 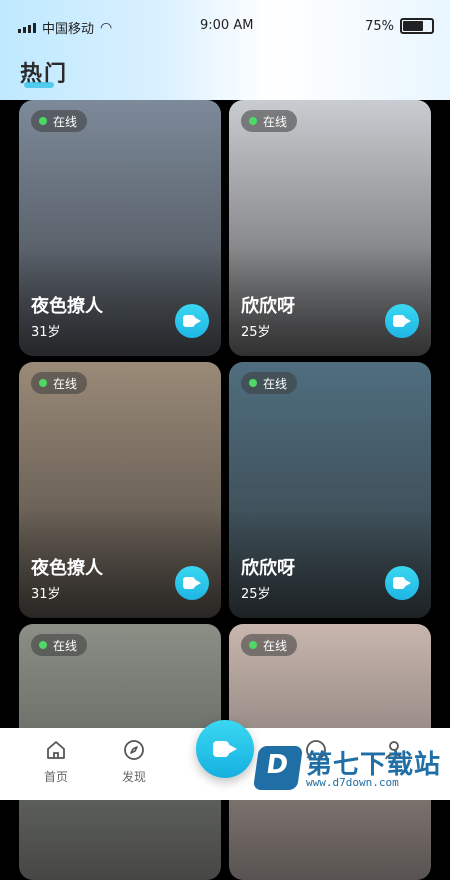 I want to click on watermark-logo-letter: D, so click(x=277, y=765).